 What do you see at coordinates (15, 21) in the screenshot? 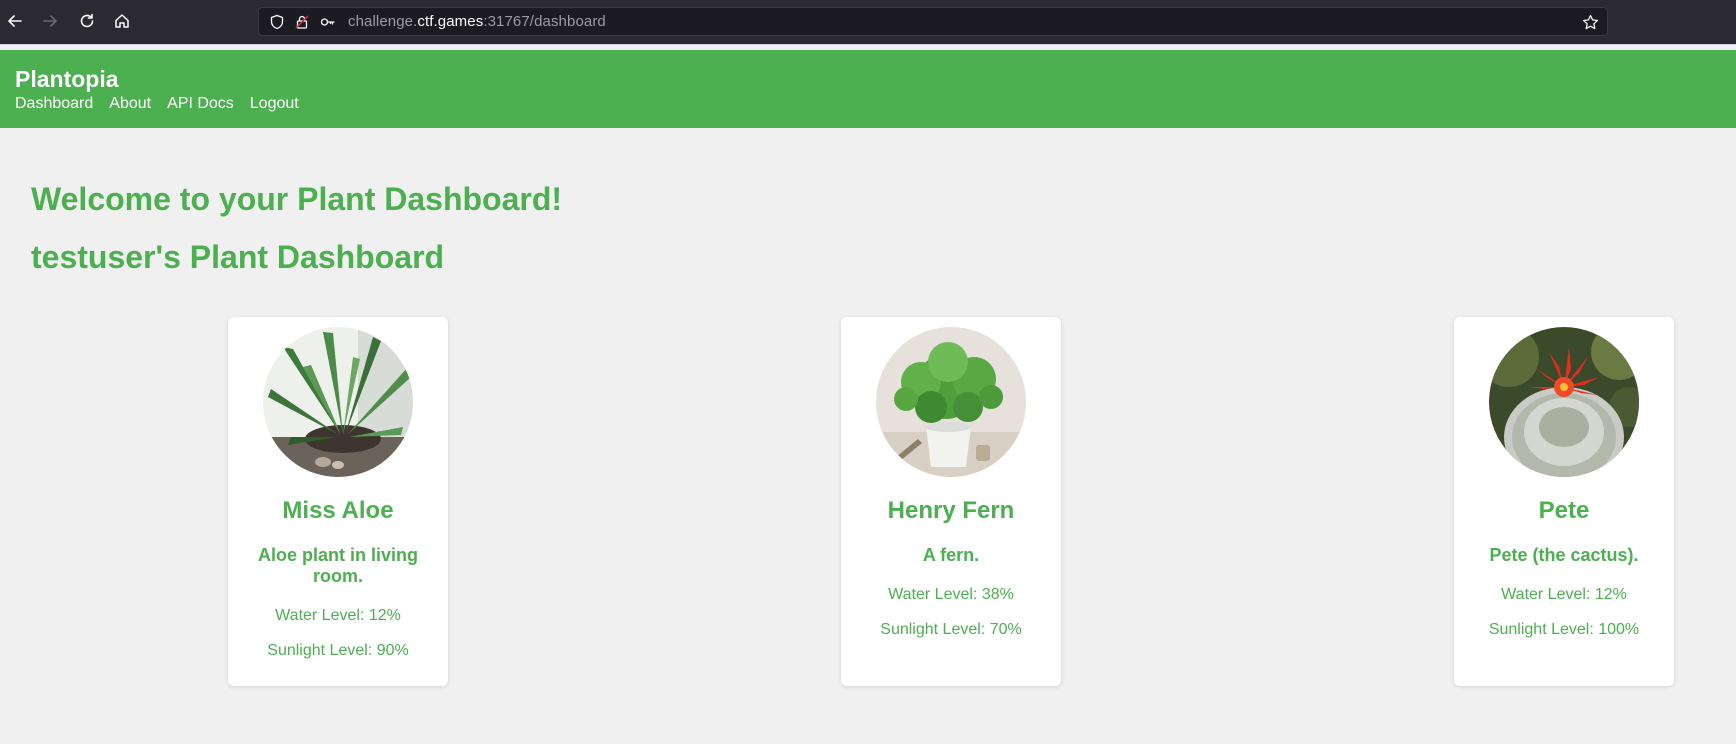
I see `back-icon` at bounding box center [15, 21].